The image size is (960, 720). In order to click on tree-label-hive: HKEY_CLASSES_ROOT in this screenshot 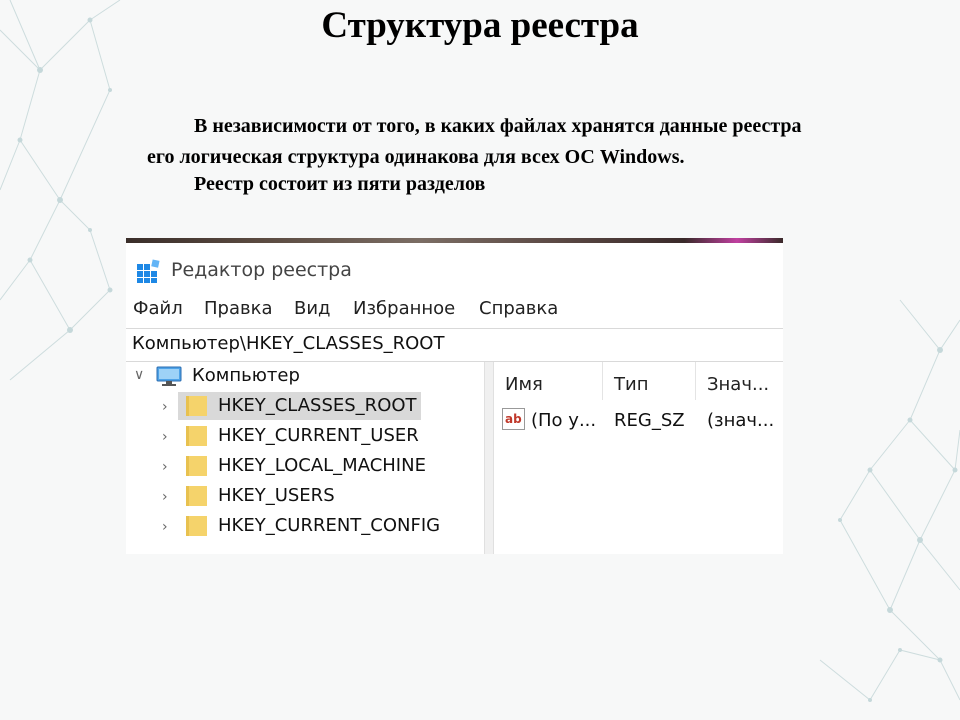, I will do `click(317, 405)`.